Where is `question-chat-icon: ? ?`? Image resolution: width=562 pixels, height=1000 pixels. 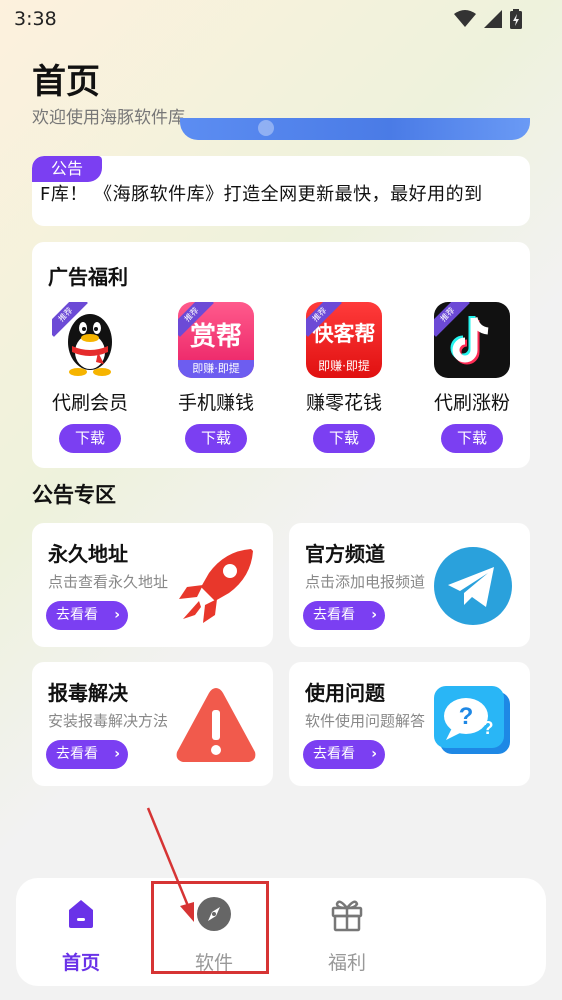
question-chat-icon: ? ? is located at coordinates (472, 720).